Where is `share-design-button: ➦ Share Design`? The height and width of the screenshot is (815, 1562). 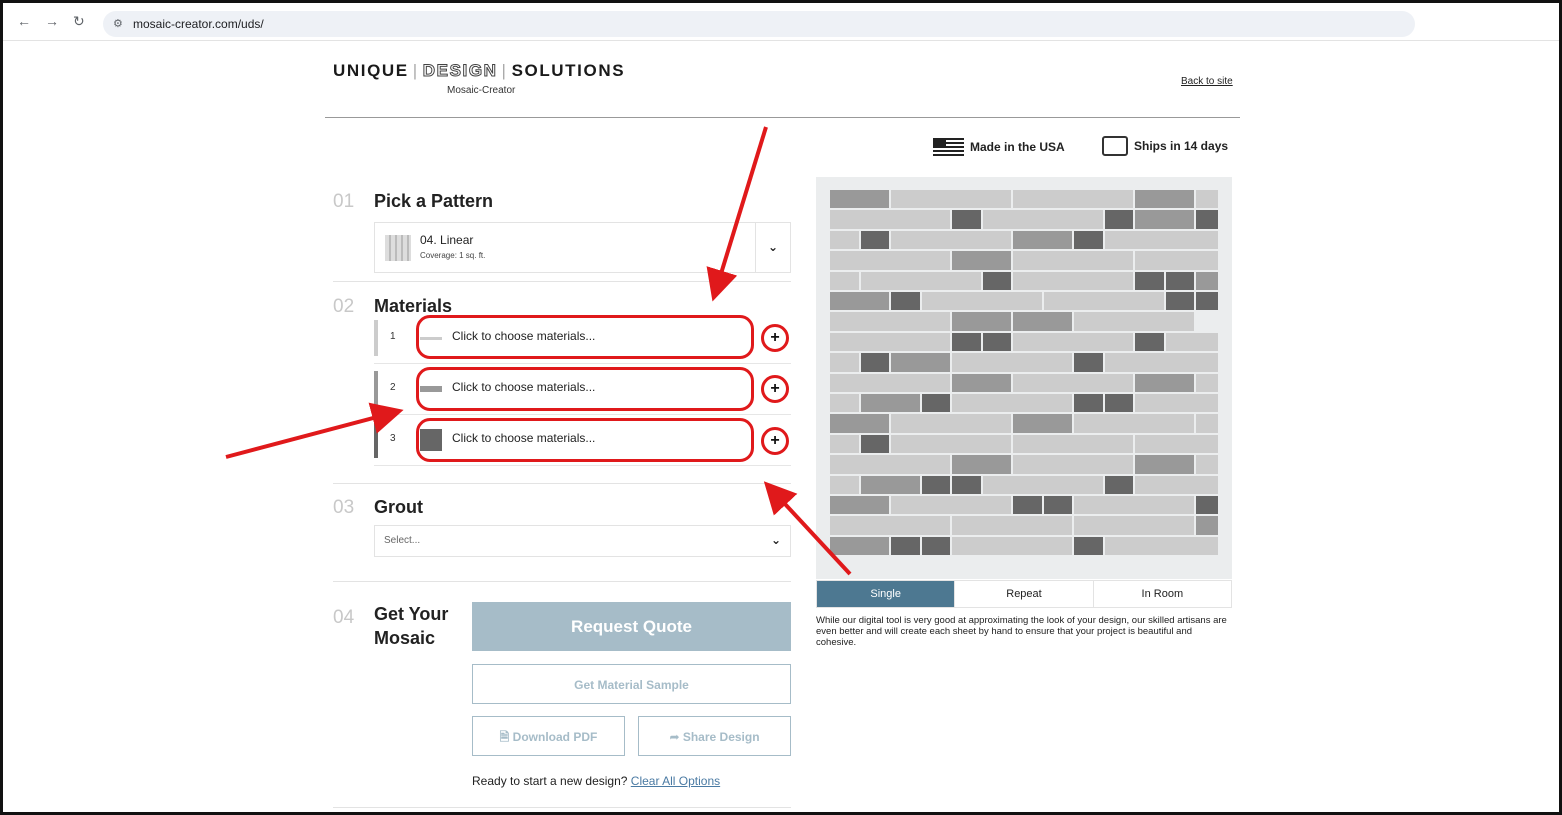
share-design-button: ➦ Share Design is located at coordinates (714, 736).